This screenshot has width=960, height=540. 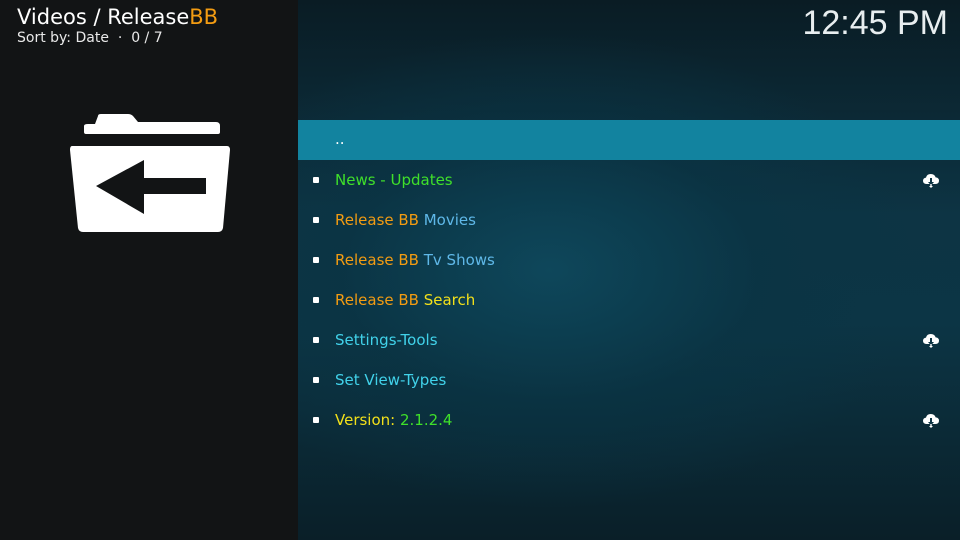 I want to click on list-item-parent-folder: .., so click(x=629, y=140).